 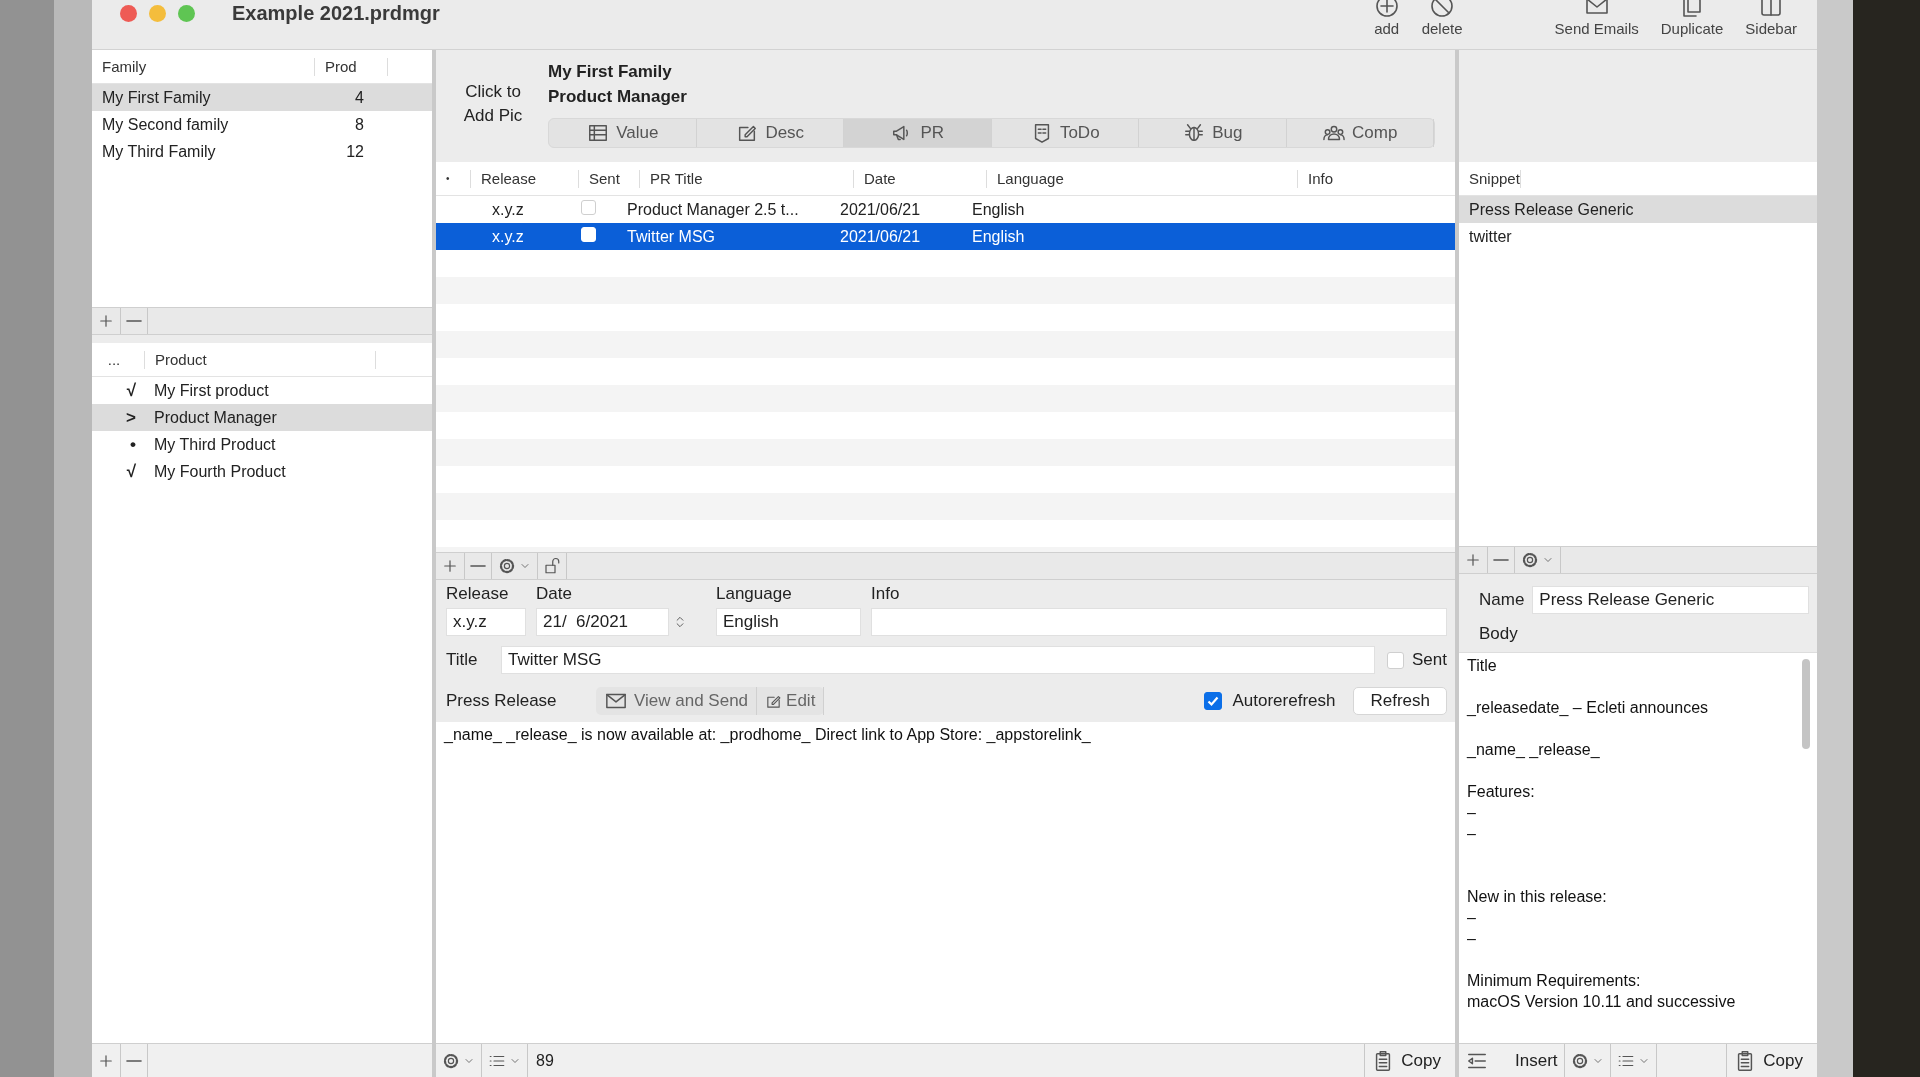 What do you see at coordinates (610, 72) in the screenshot?
I see `family-title: My First Family` at bounding box center [610, 72].